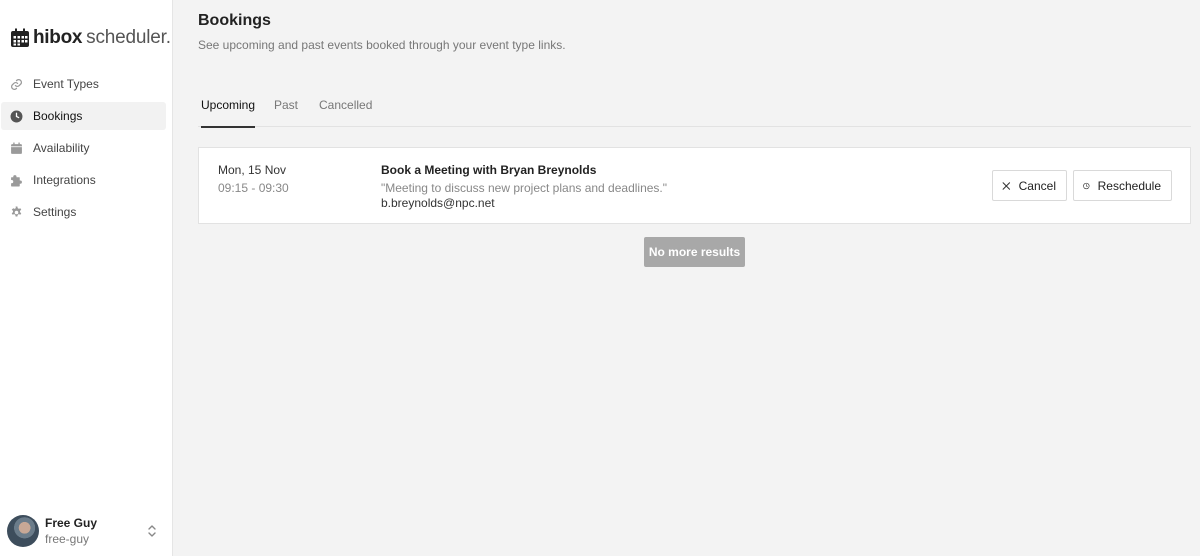 The image size is (1200, 556). I want to click on sidebar-item-label: Bookings, so click(58, 116).